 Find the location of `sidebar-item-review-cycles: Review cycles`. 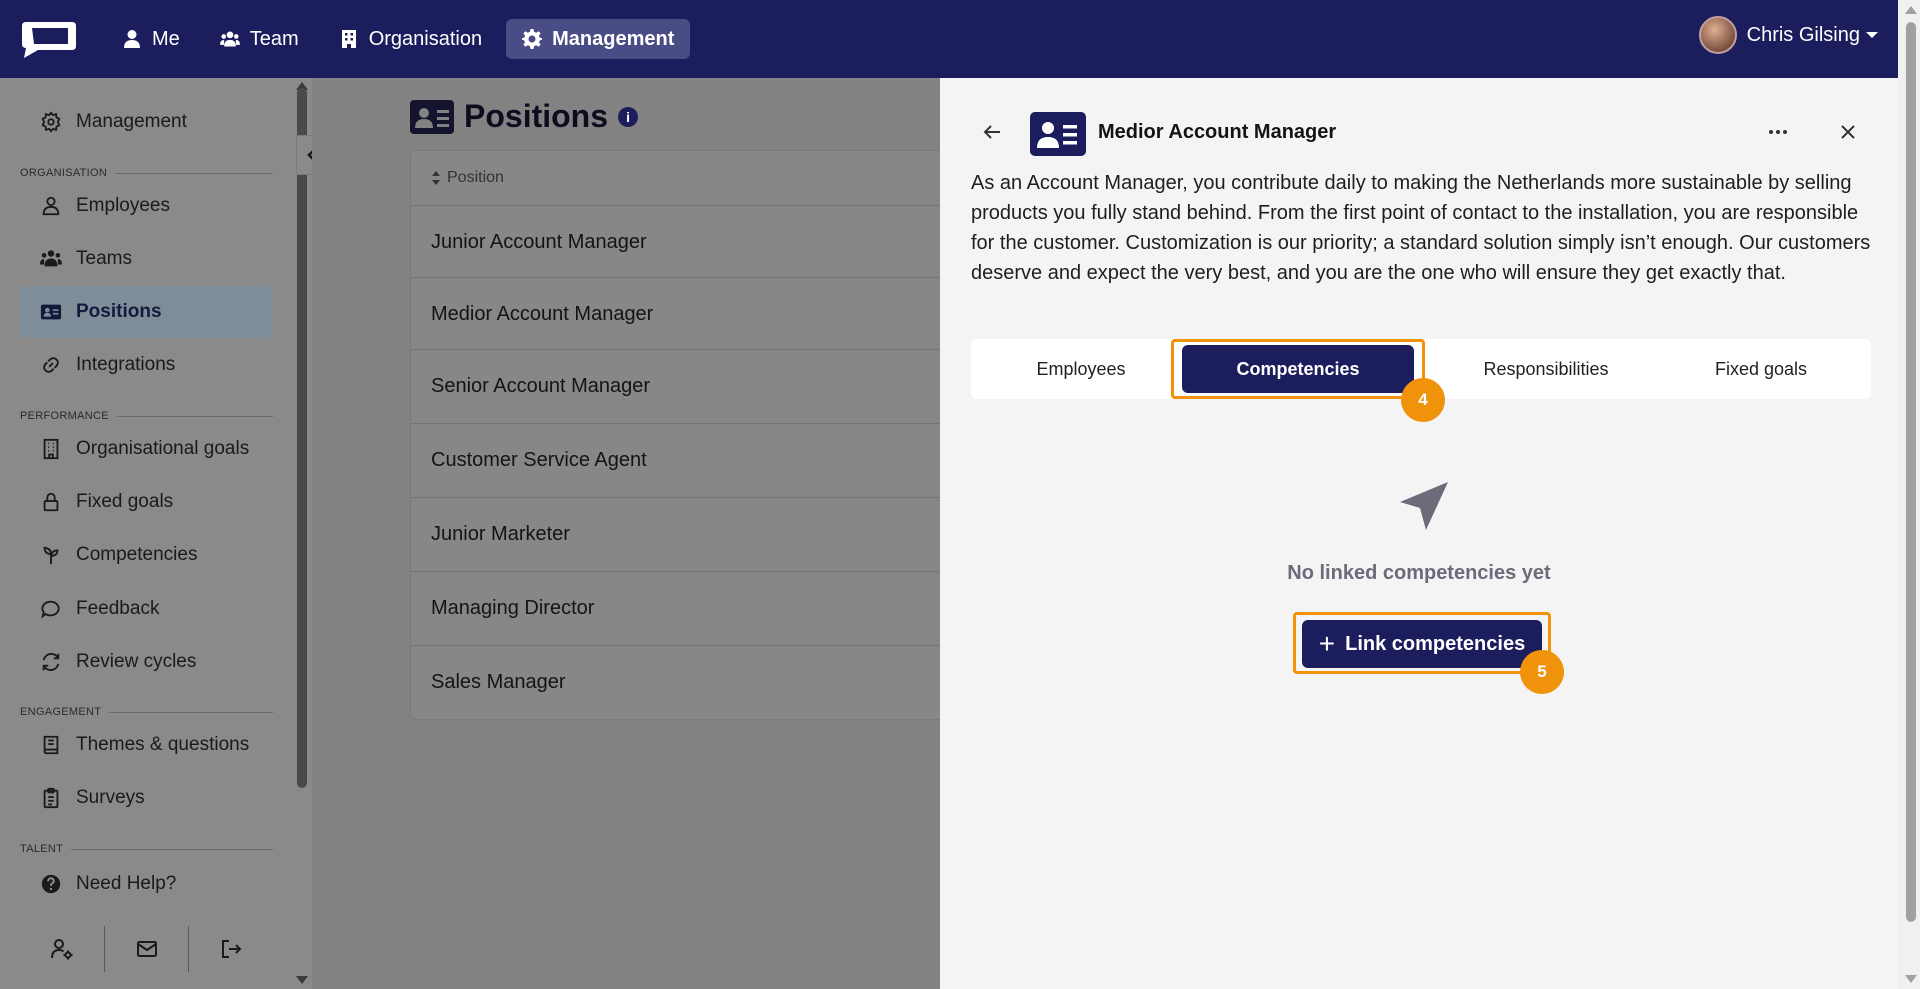

sidebar-item-review-cycles: Review cycles is located at coordinates (146, 662).